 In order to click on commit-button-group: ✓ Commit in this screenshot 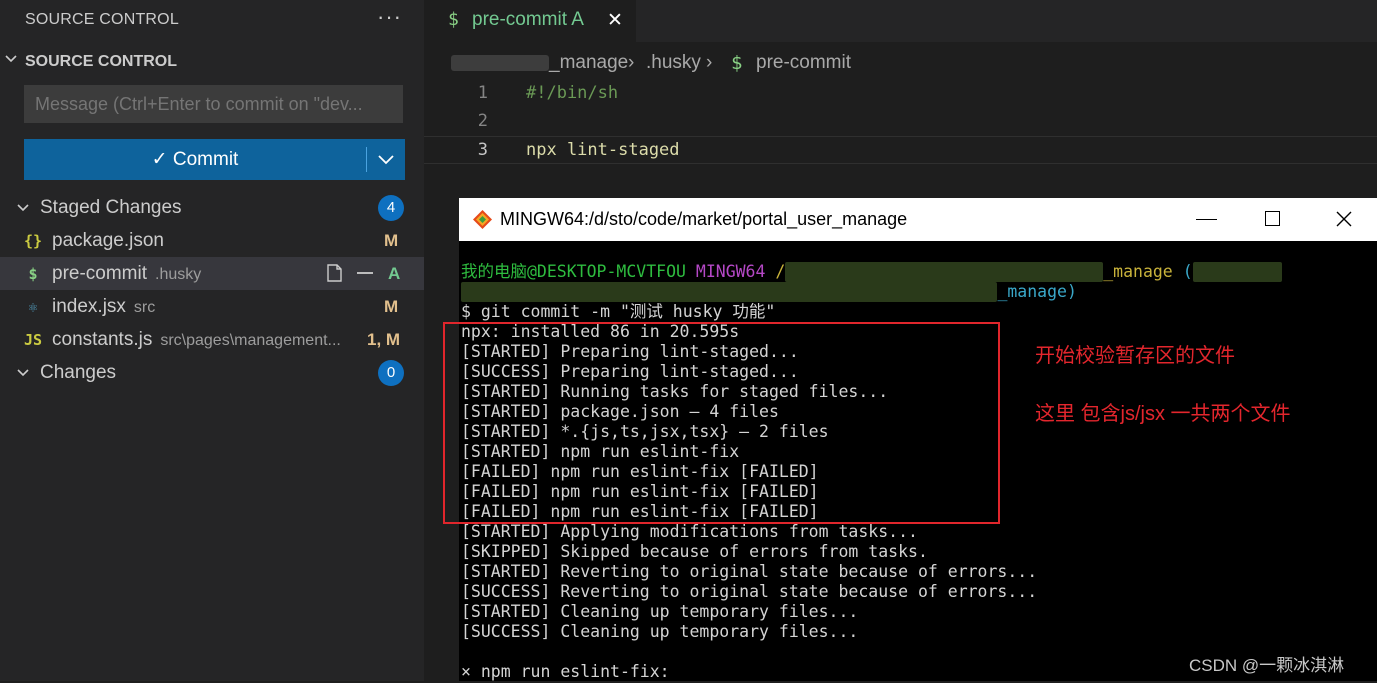, I will do `click(214, 159)`.